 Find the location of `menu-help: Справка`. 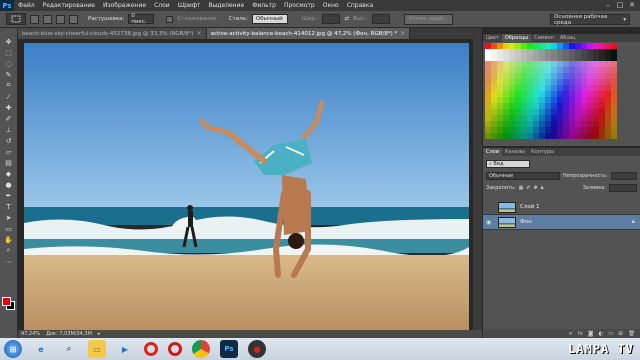

menu-help: Справка is located at coordinates (360, 5).